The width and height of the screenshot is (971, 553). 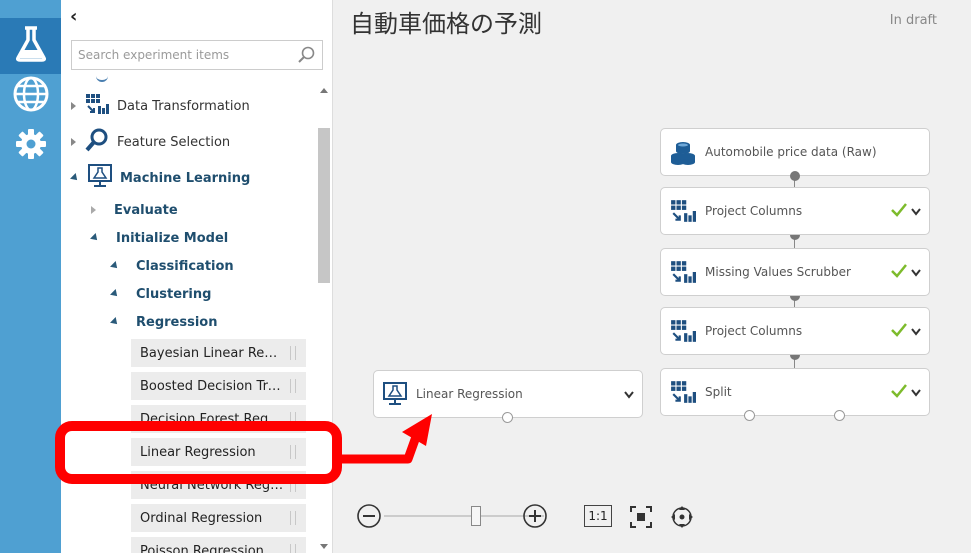 I want to click on highlight-annotation, so click(x=243, y=449).